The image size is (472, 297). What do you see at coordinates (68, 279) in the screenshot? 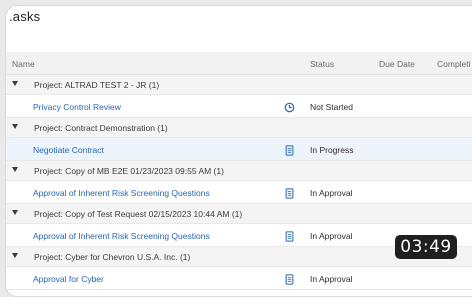
I see `task-name-link: Approval for Cyber` at bounding box center [68, 279].